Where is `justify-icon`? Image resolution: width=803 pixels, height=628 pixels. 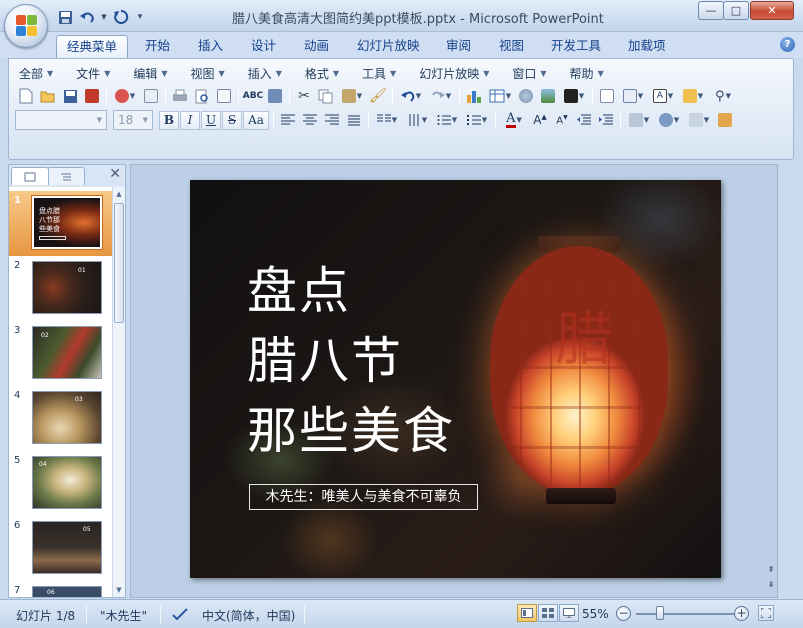 justify-icon is located at coordinates (354, 120).